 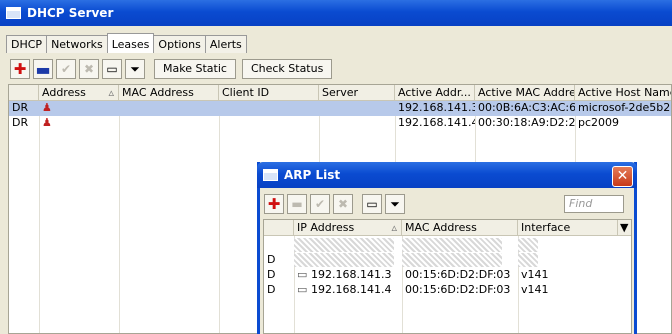 What do you see at coordinates (77, 44) in the screenshot?
I see `tab-networks: Networks` at bounding box center [77, 44].